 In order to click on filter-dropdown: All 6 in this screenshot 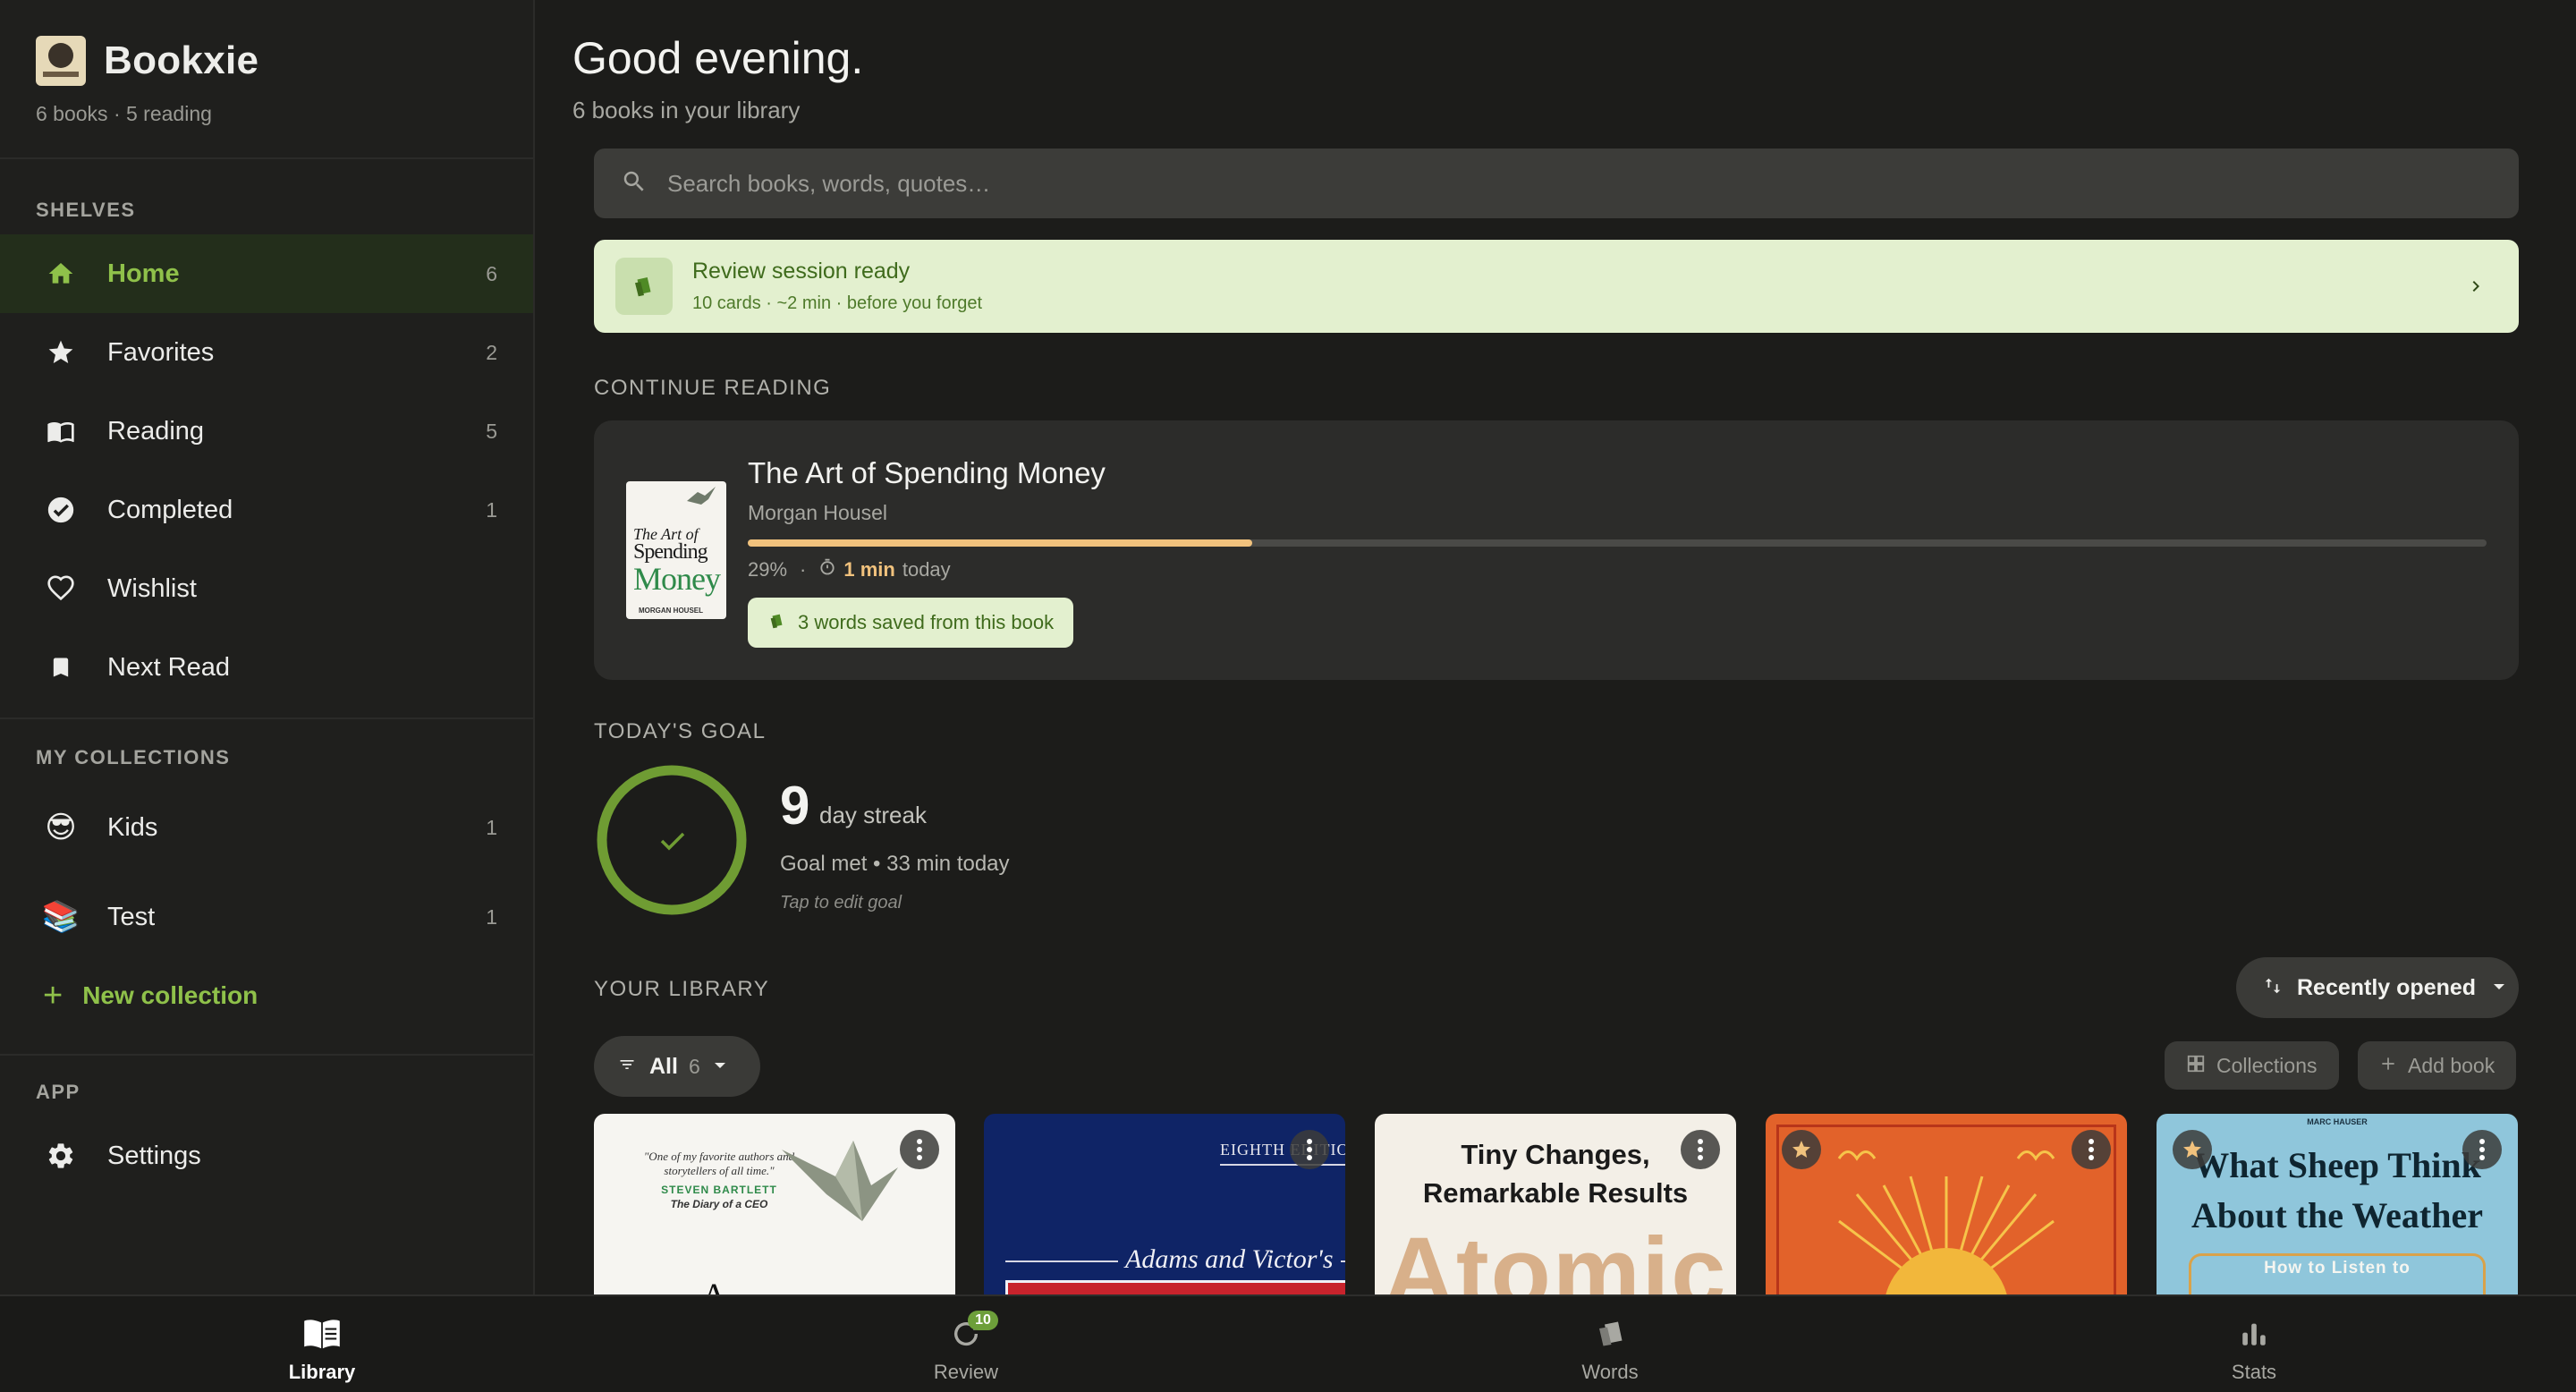, I will do `click(677, 1066)`.